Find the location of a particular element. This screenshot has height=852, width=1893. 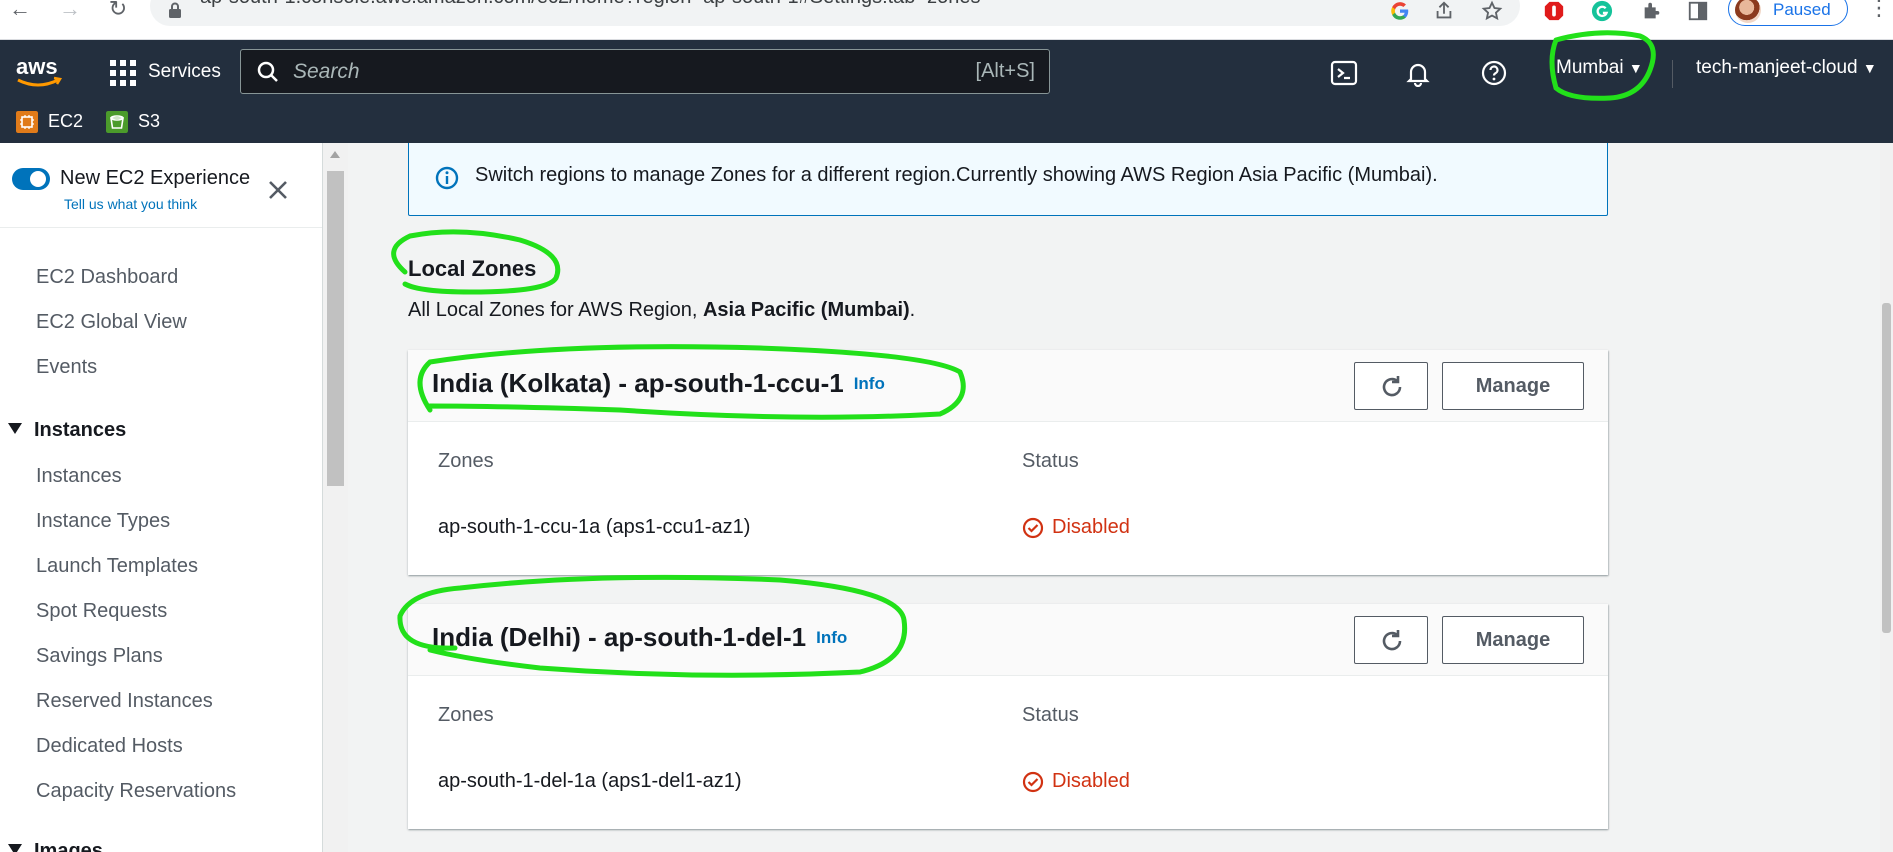

zone-group-name: India (Kolkata) - ap-south-1-ccu-1 is located at coordinates (638, 383).